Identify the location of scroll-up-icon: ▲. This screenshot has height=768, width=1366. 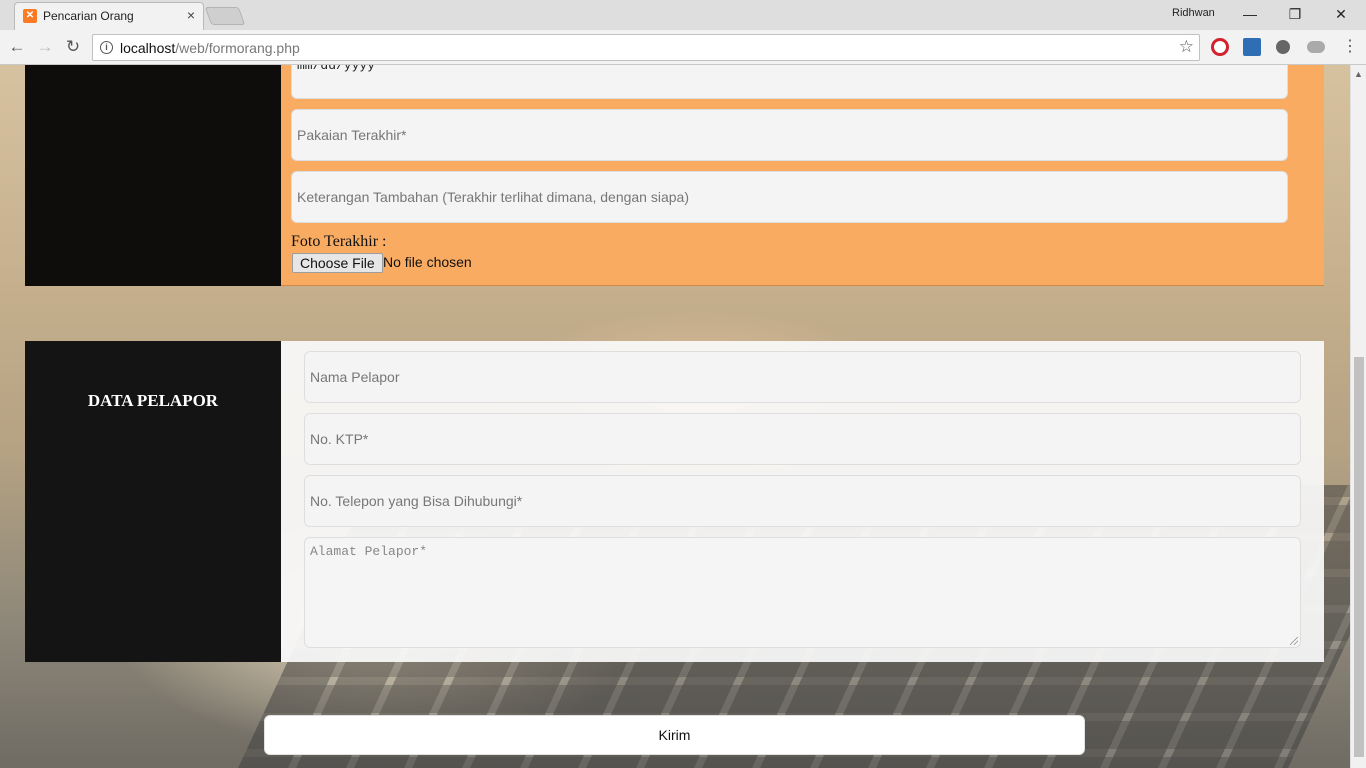
(1358, 74).